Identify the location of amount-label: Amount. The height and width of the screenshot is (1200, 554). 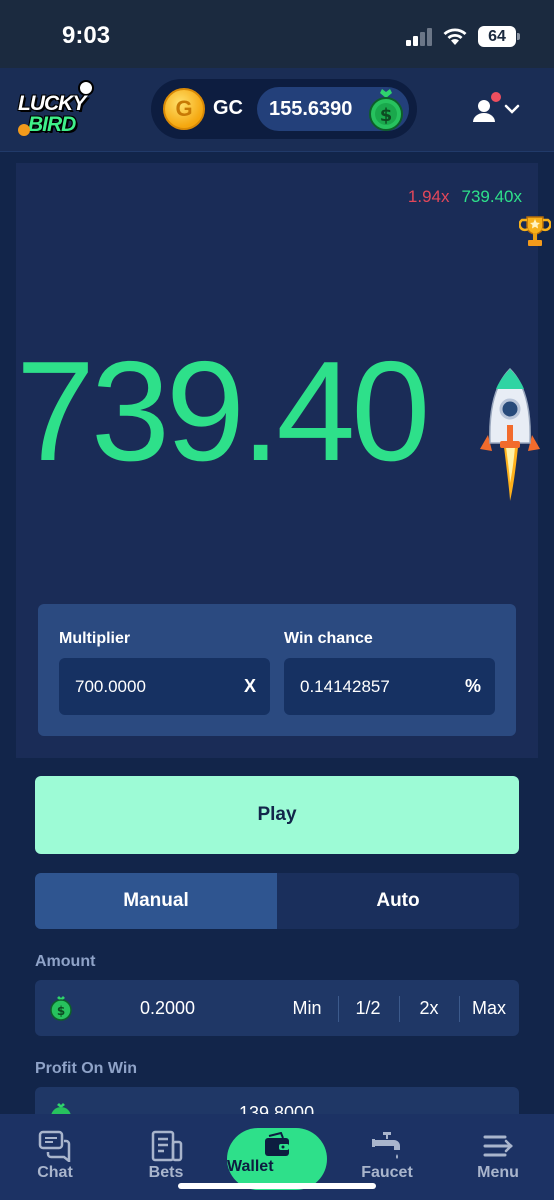
(65, 961).